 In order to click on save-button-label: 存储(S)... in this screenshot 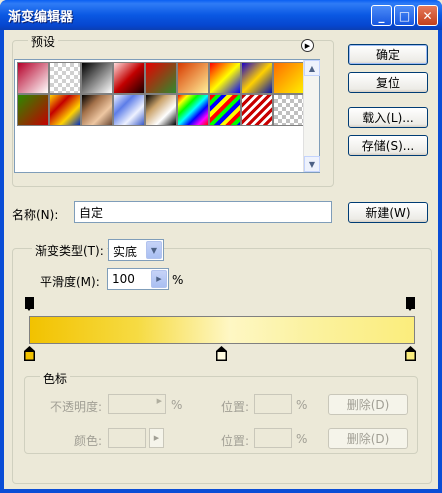, I will do `click(388, 146)`.